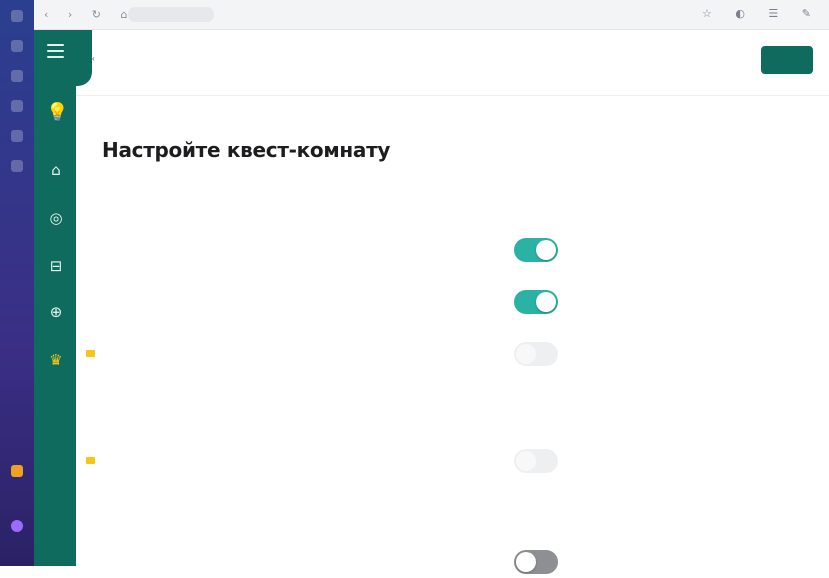 Image resolution: width=829 pixels, height=578 pixels. What do you see at coordinates (452, 63) in the screenshot?
I see `app-header: ‹` at bounding box center [452, 63].